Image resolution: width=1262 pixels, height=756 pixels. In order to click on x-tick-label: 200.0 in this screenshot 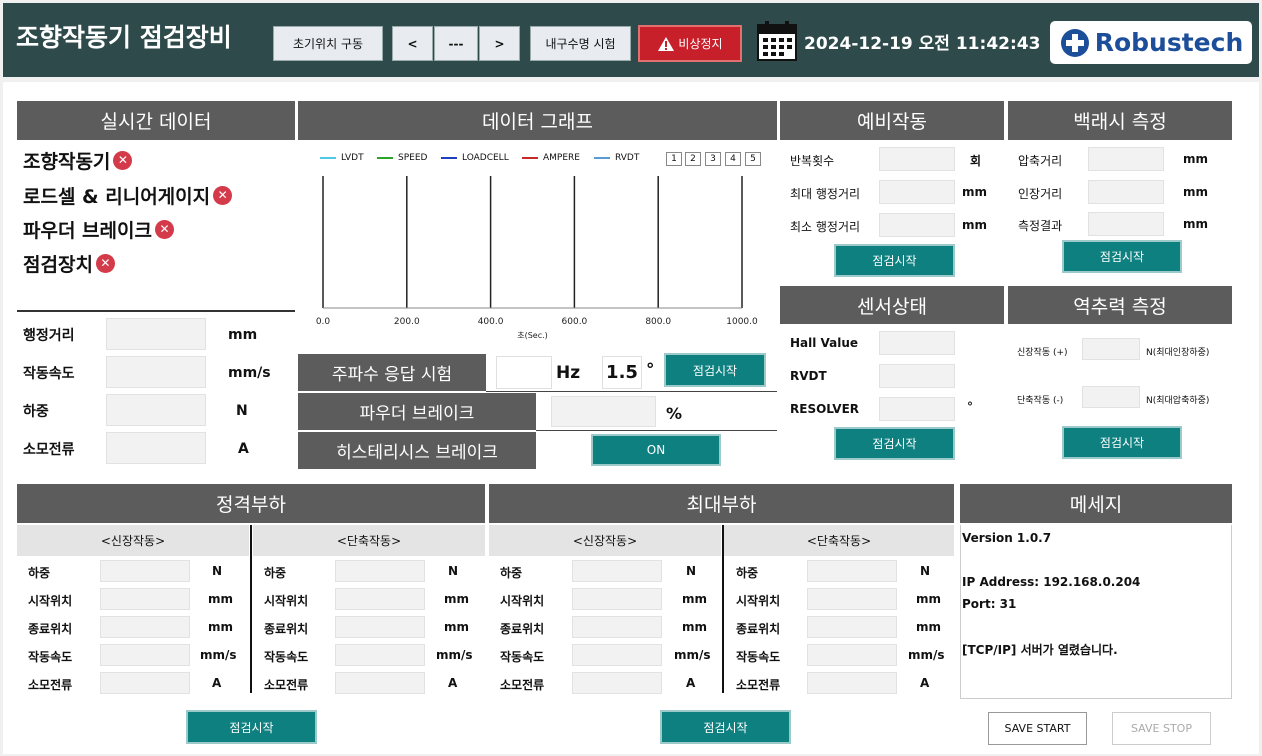, I will do `click(407, 322)`.